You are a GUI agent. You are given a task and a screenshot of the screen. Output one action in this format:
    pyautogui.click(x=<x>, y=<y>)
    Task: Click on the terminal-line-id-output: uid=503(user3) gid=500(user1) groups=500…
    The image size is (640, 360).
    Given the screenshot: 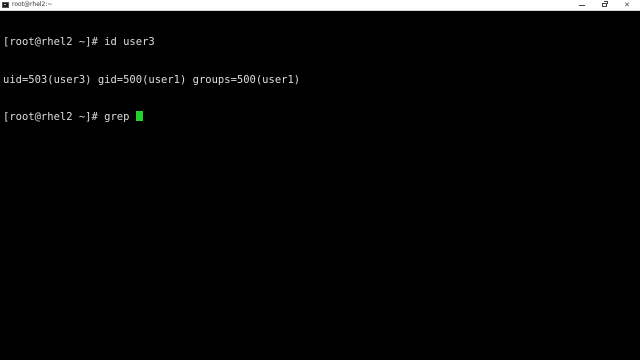 What is the action you would take?
    pyautogui.click(x=152, y=79)
    